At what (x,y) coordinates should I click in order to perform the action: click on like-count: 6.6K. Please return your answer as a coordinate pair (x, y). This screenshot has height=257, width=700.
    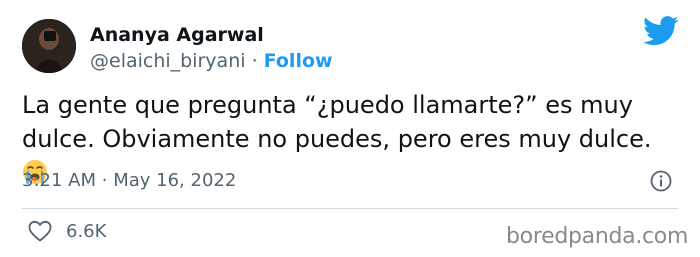
    Looking at the image, I should click on (86, 231).